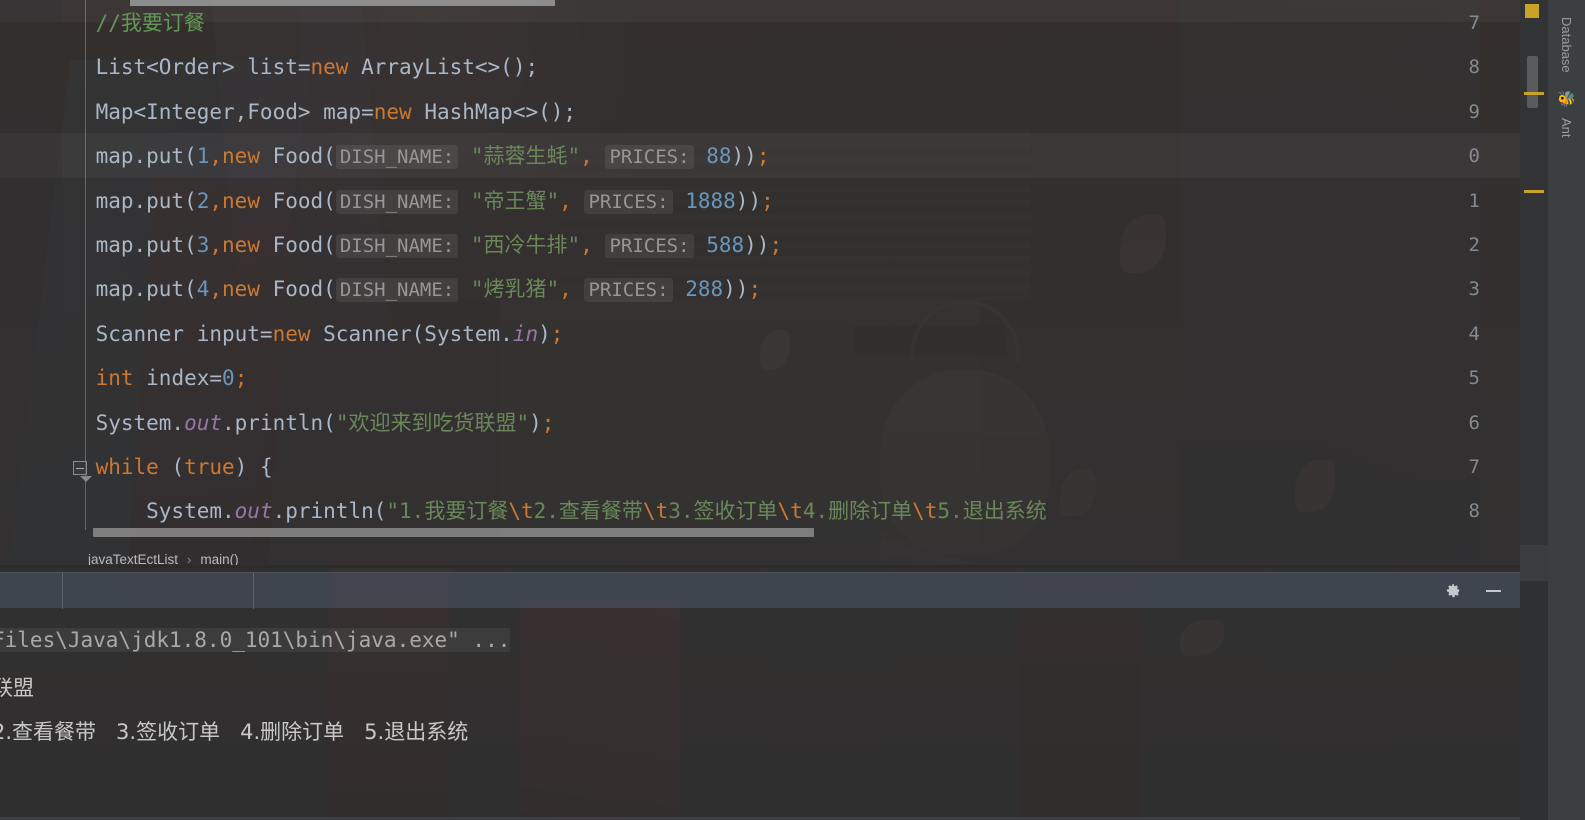  I want to click on code-token: while, so click(127, 467).